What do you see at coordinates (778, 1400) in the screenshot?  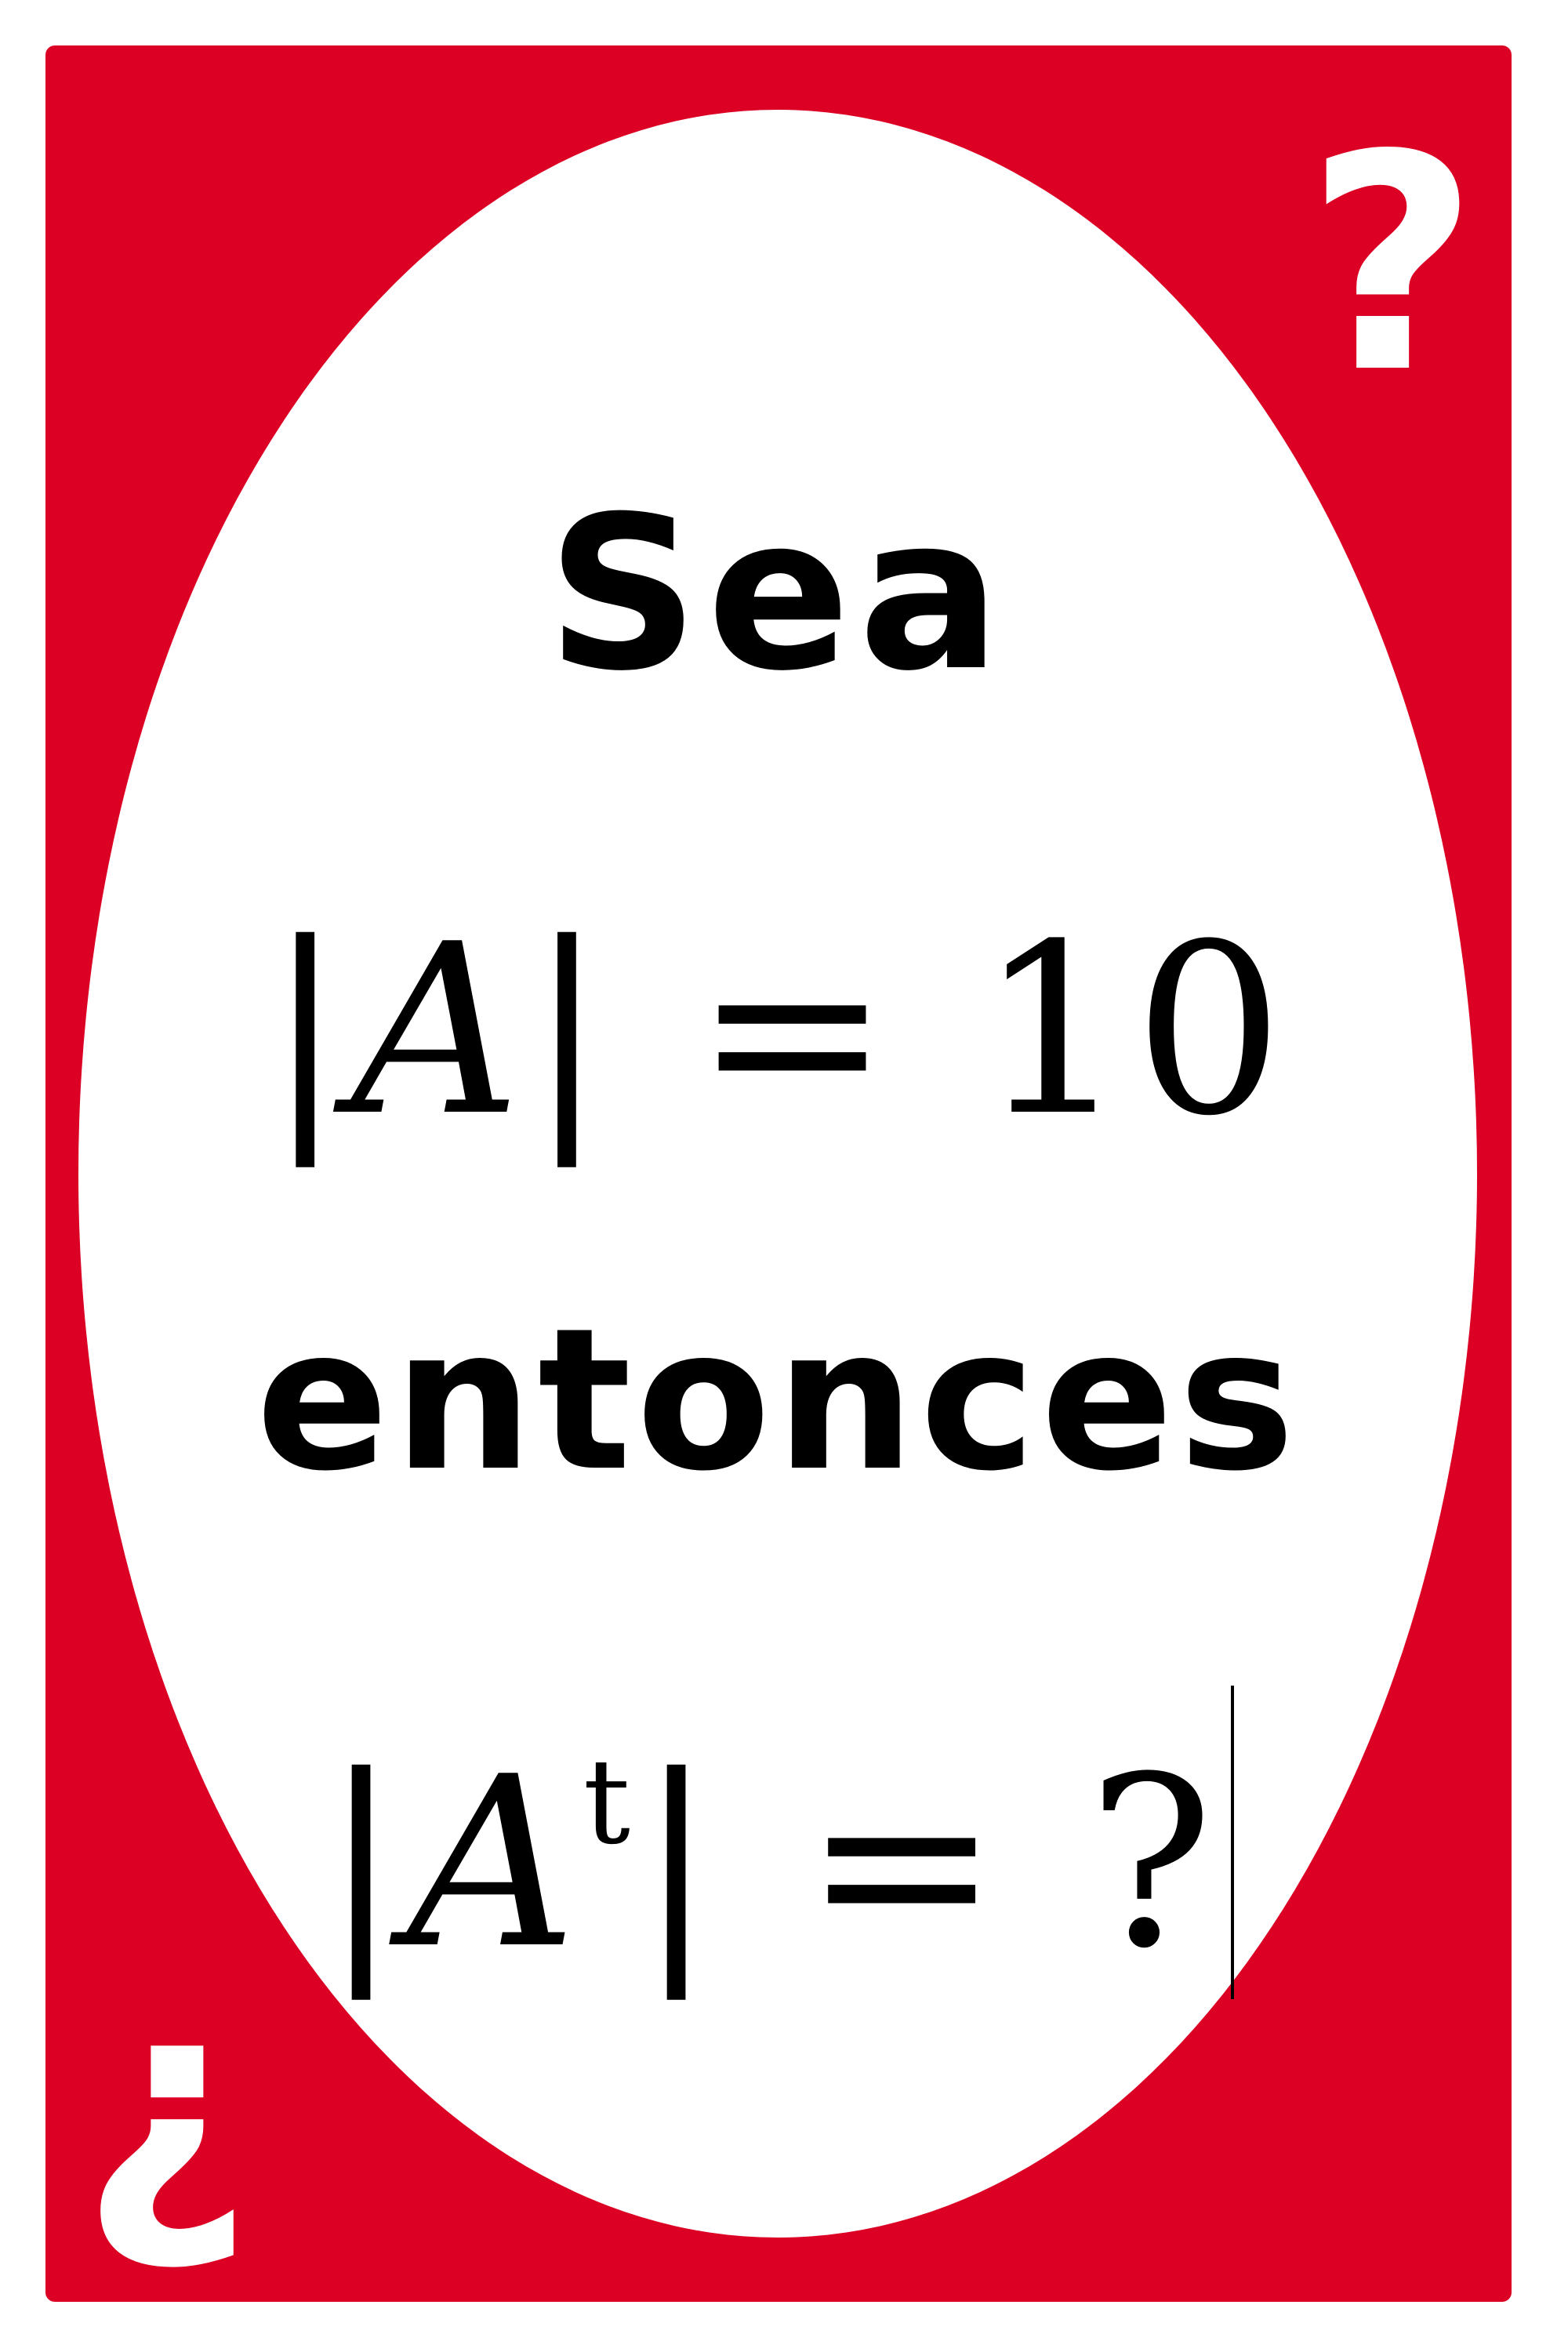 I see `word-entonces: entonces` at bounding box center [778, 1400].